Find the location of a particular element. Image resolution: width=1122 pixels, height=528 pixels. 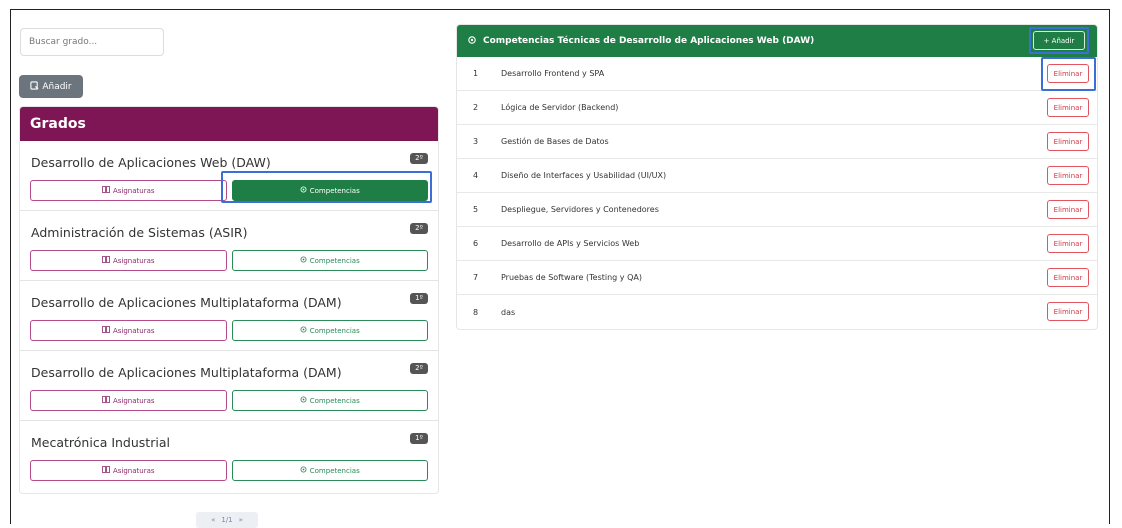

pagination: « 1/1 » is located at coordinates (227, 520).